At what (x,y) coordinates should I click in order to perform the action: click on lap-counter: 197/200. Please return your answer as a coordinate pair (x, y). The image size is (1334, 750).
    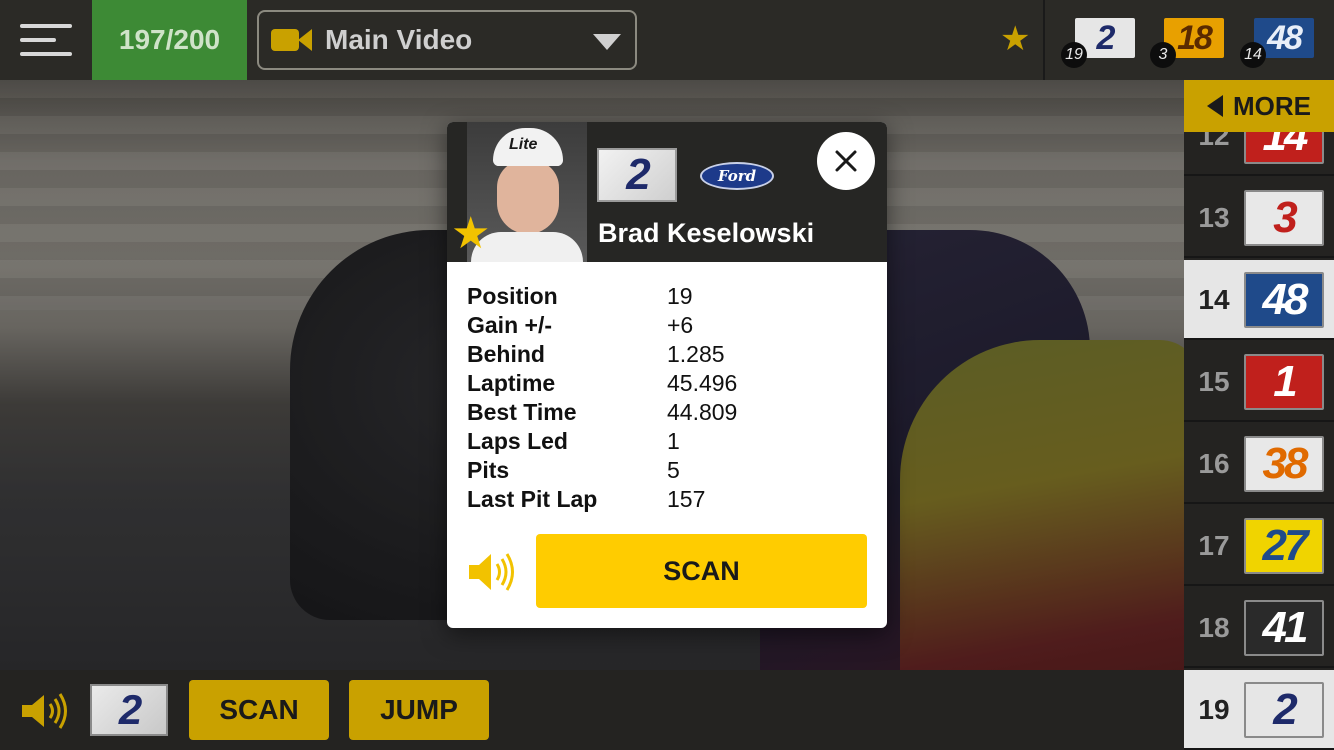
    Looking at the image, I should click on (169, 40).